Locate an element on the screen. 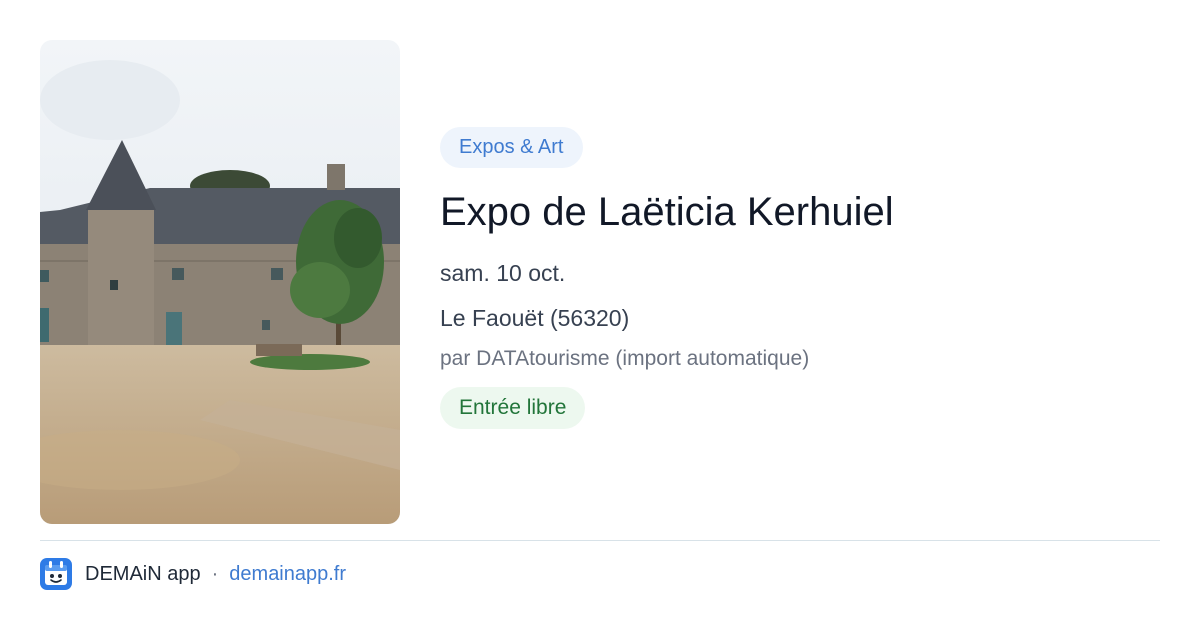  price-badge: Entrée libre is located at coordinates (513, 408).